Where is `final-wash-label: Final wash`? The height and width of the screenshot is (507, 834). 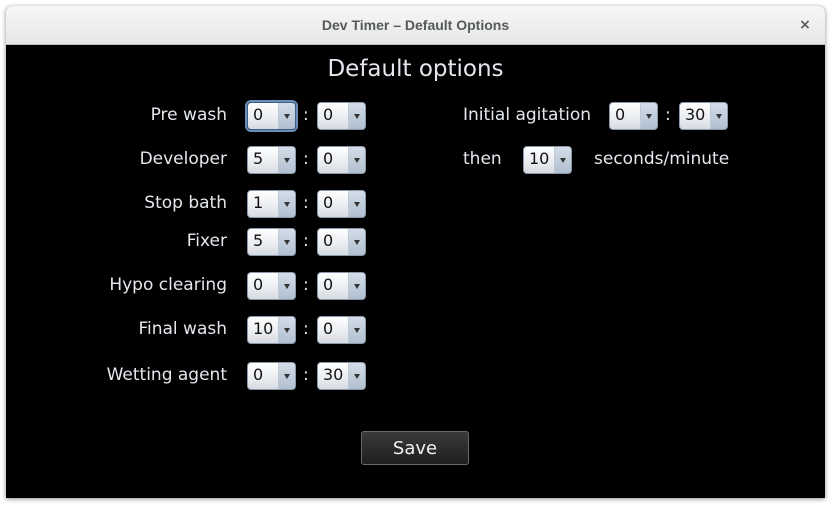
final-wash-label: Final wash is located at coordinates (182, 329).